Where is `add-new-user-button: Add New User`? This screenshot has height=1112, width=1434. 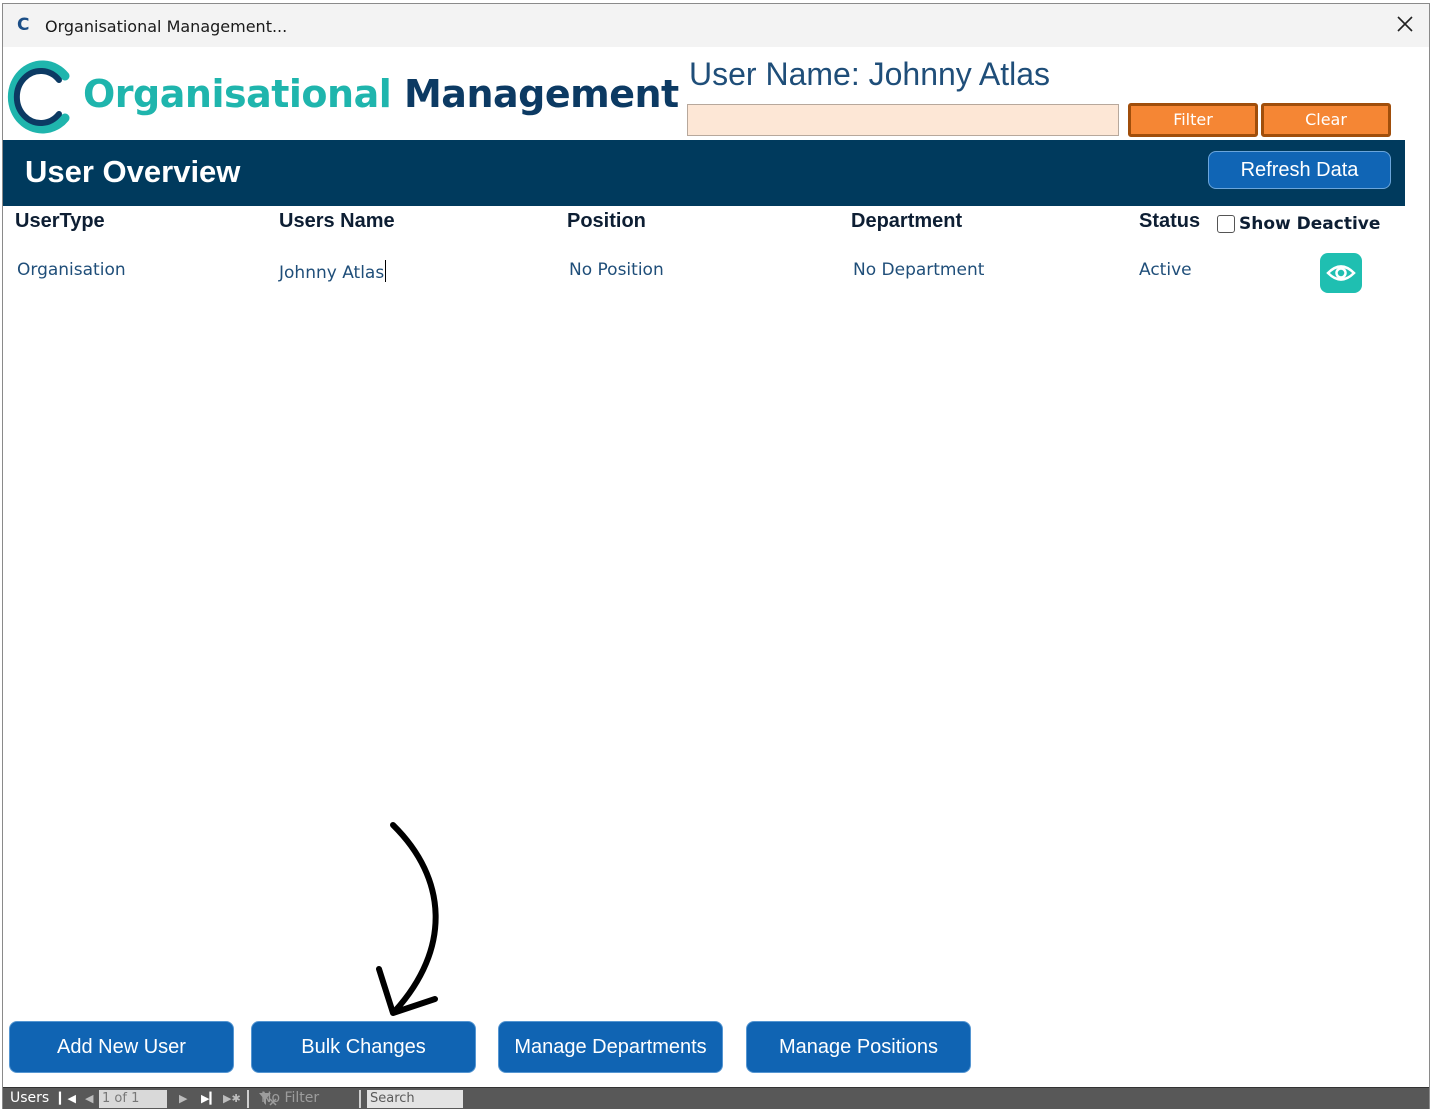 add-new-user-button: Add New User is located at coordinates (121, 1047).